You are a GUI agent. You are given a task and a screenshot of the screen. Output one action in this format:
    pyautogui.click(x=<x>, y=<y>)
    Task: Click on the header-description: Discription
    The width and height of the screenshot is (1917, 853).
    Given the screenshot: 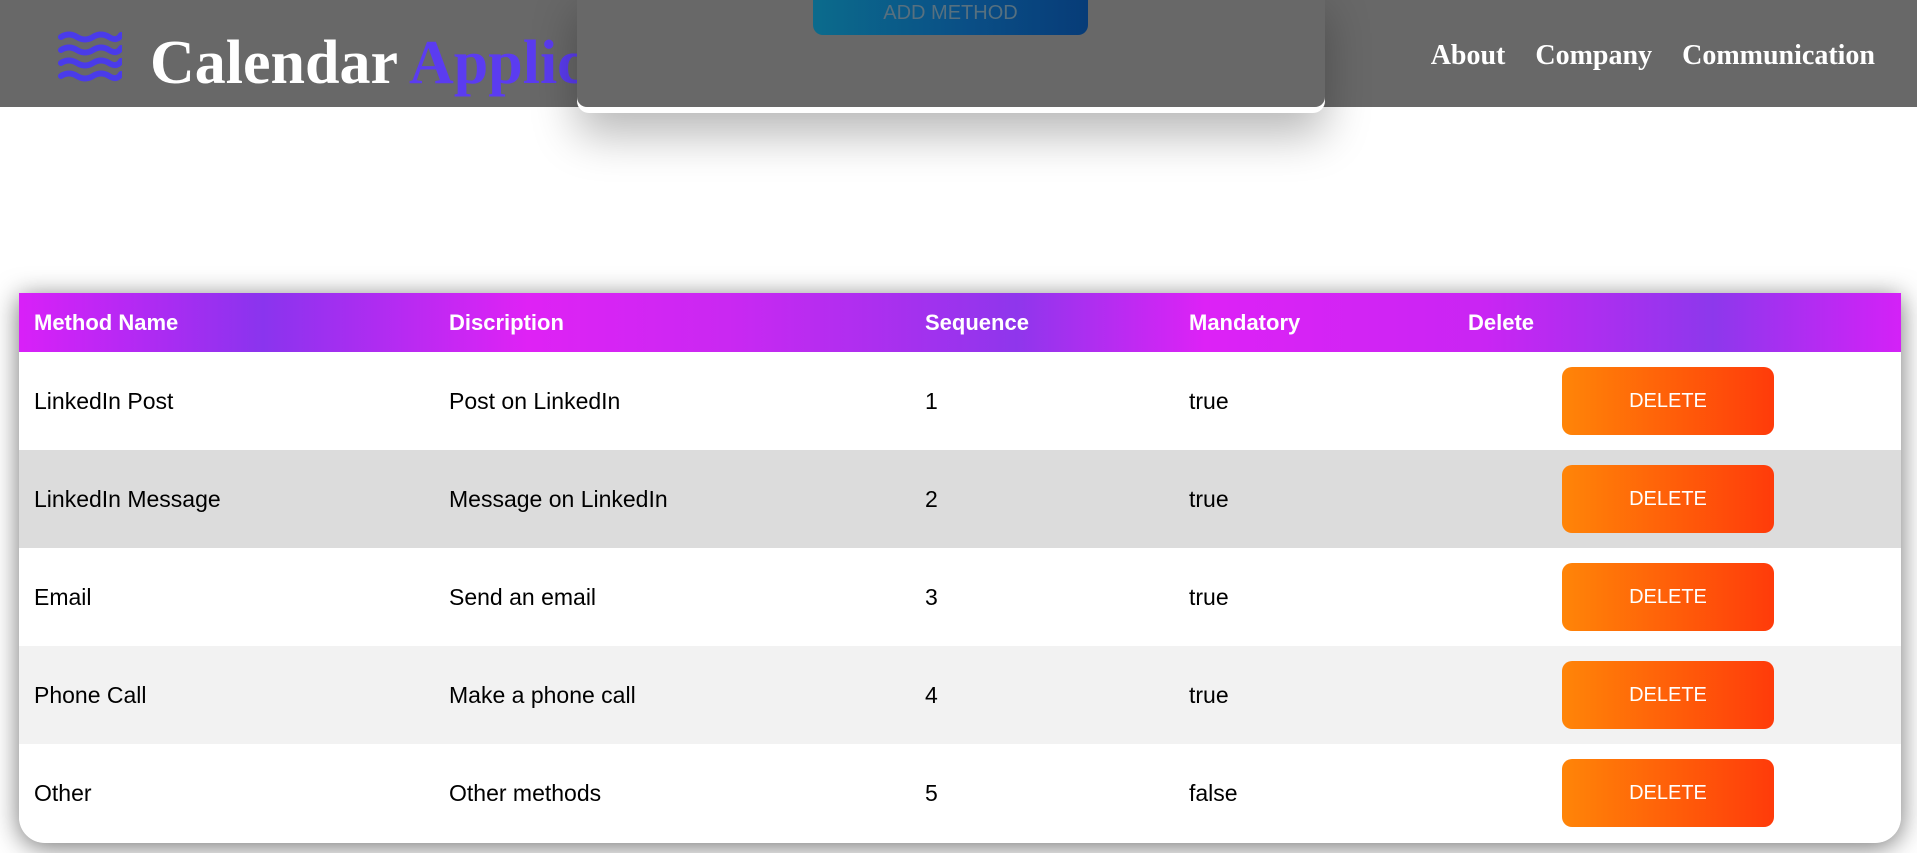 What is the action you would take?
    pyautogui.click(x=506, y=322)
    